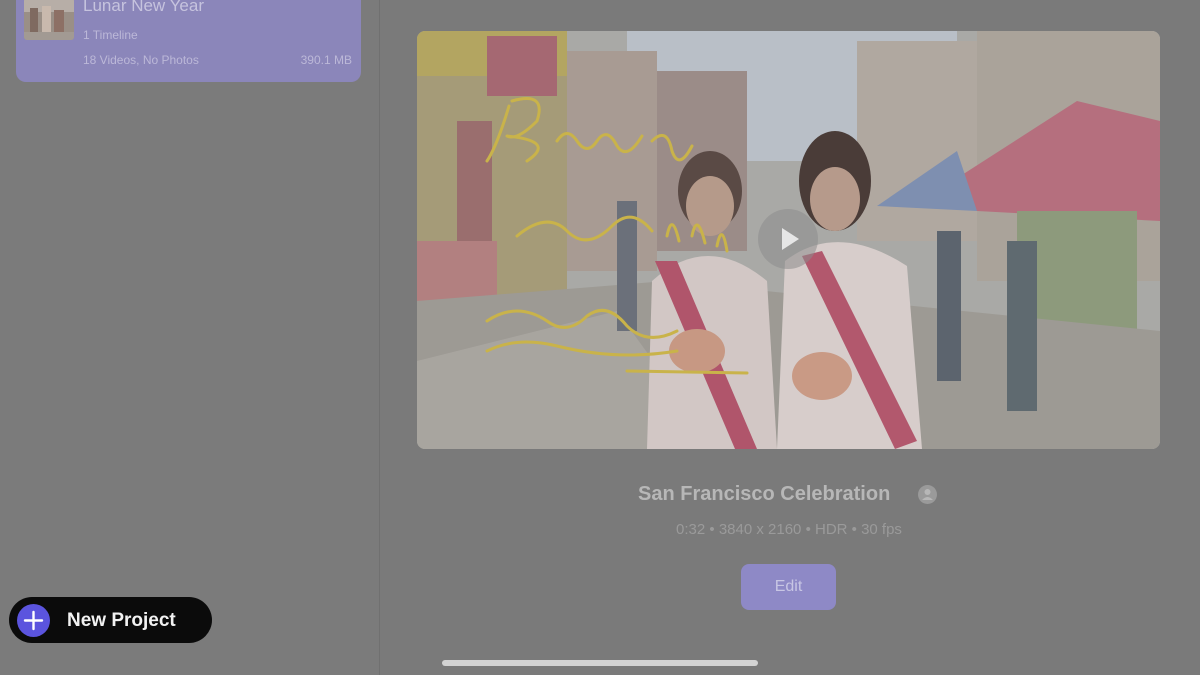  I want to click on info-icon, so click(927, 494).